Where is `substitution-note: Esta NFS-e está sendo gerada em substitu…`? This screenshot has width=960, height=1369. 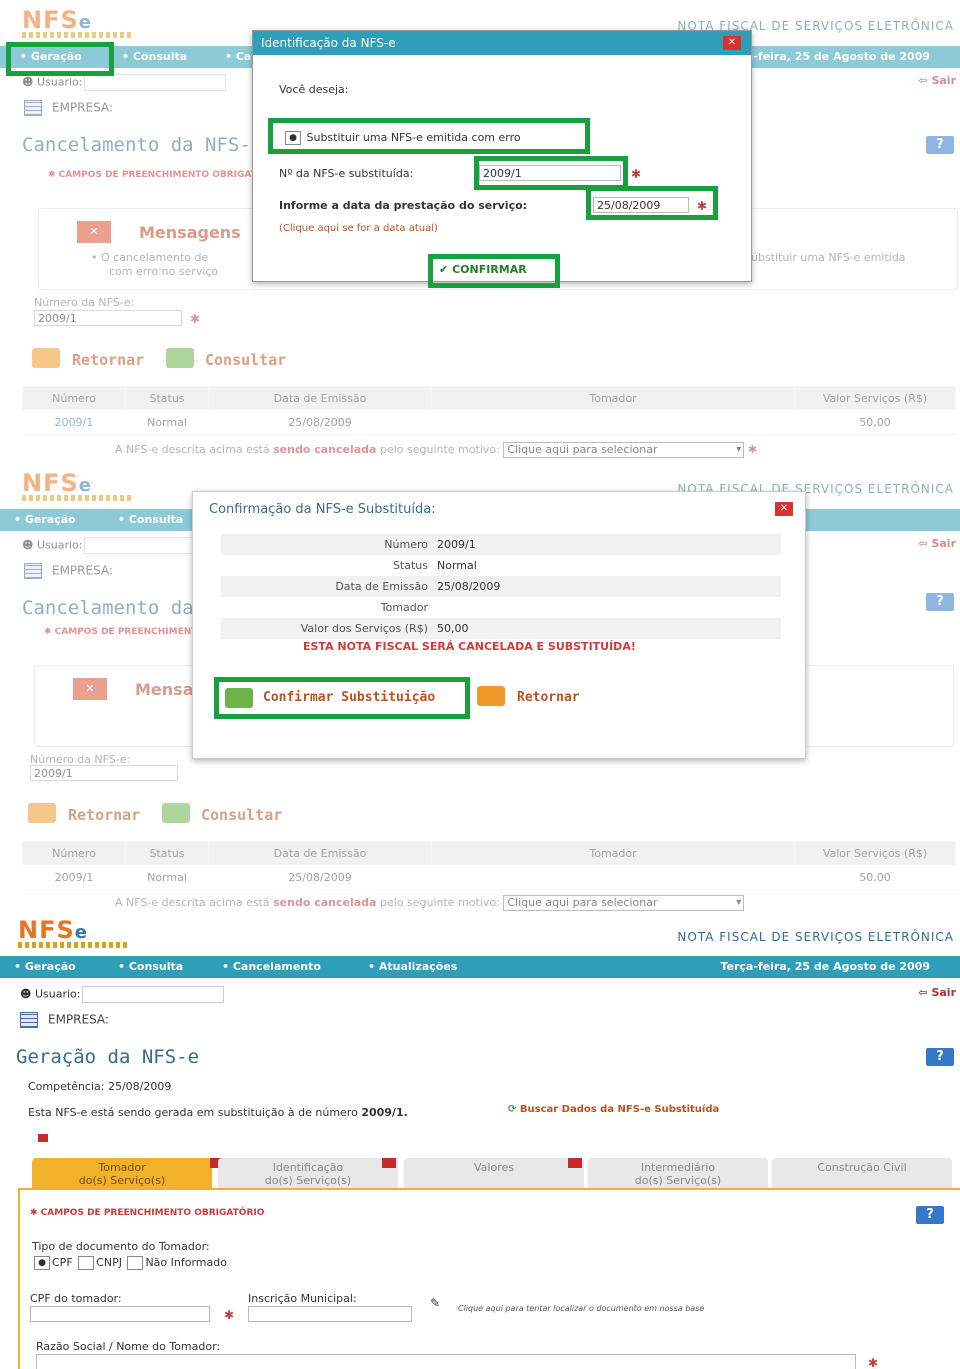 substitution-note: Esta NFS-e está sendo gerada em substitu… is located at coordinates (218, 1112).